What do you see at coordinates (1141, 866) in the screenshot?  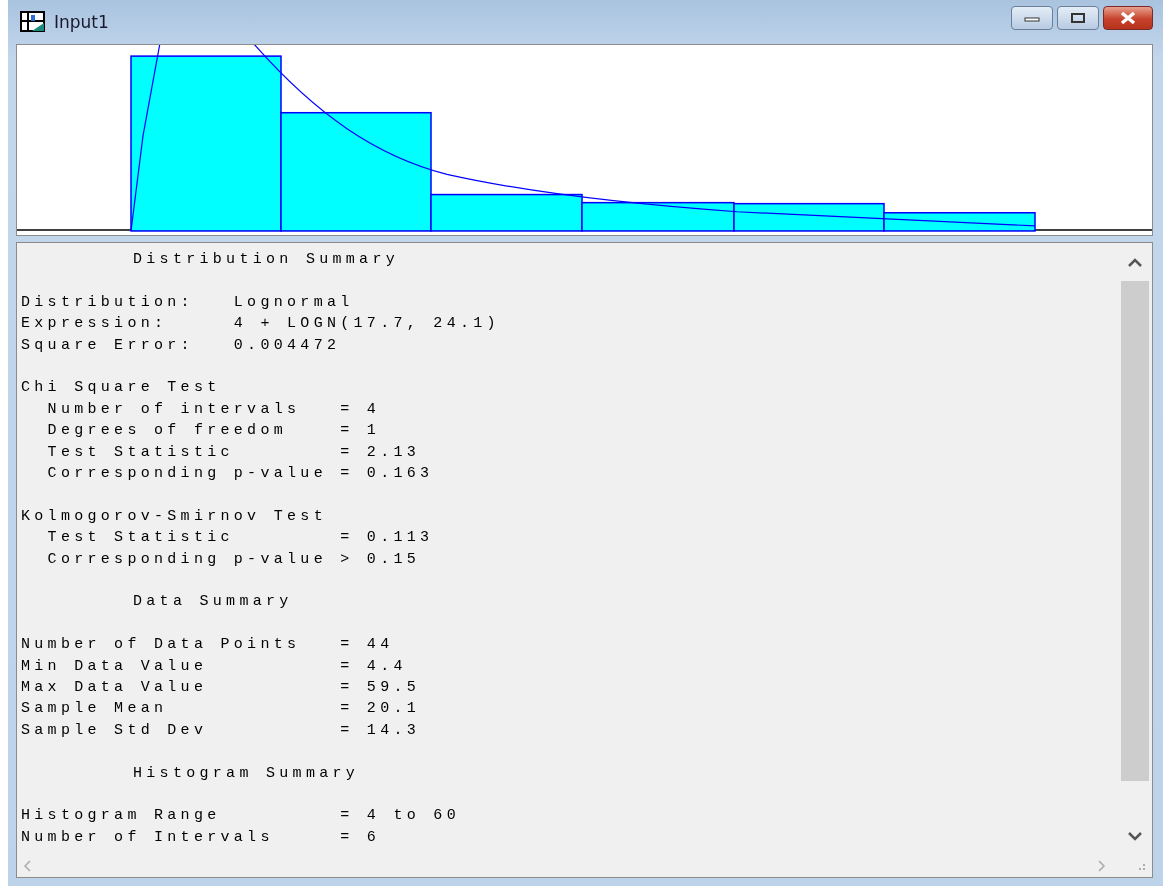 I see `resize-grip-icon` at bounding box center [1141, 866].